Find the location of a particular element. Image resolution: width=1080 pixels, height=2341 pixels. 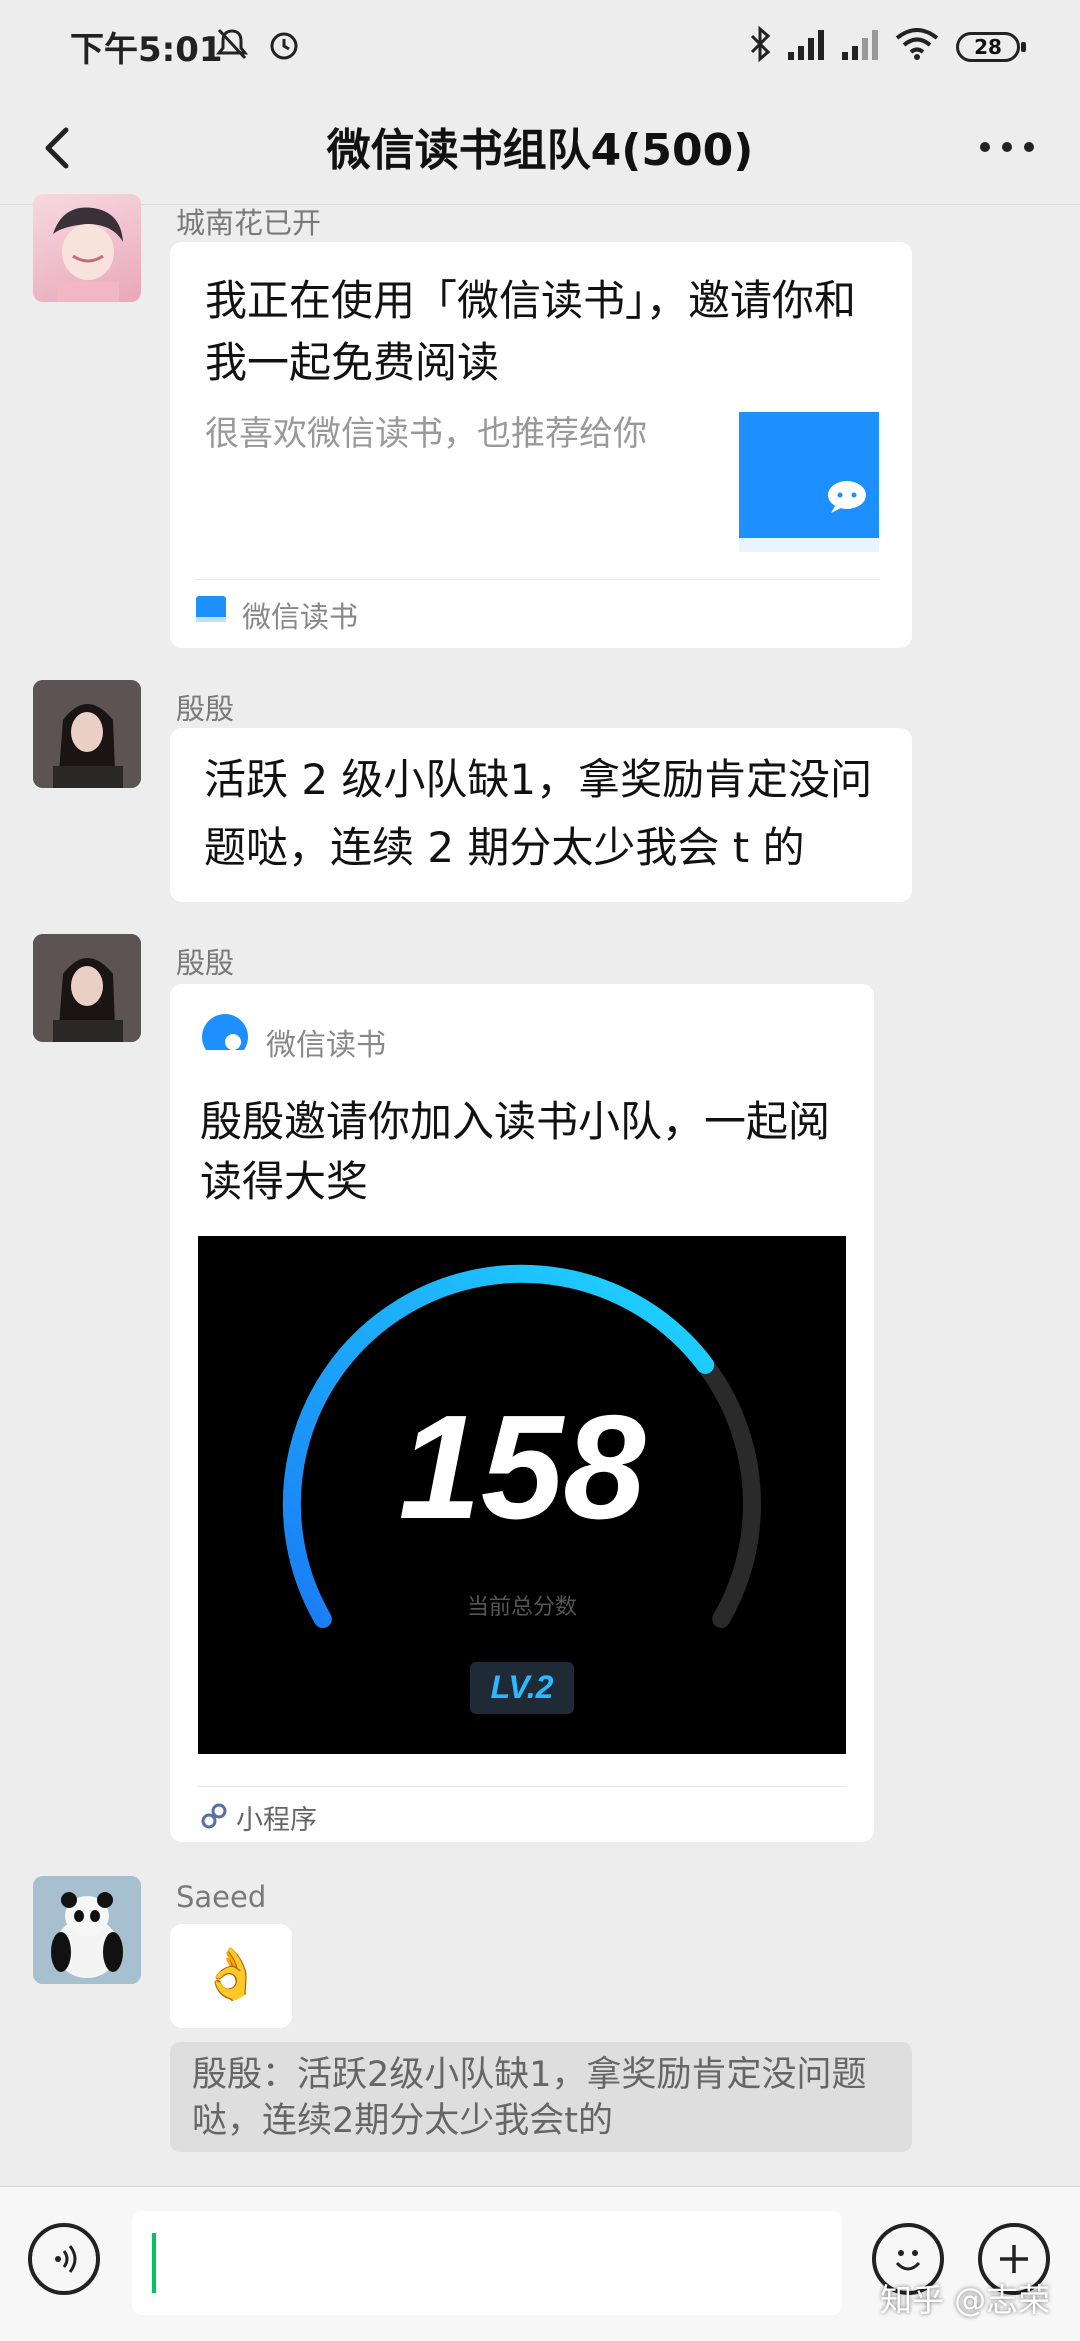

more-icon is located at coordinates (1007, 147).